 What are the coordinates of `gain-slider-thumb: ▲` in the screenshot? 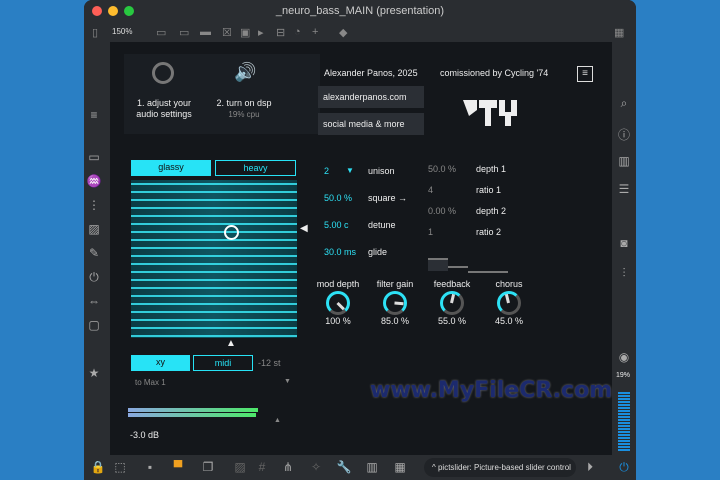 It's located at (277, 420).